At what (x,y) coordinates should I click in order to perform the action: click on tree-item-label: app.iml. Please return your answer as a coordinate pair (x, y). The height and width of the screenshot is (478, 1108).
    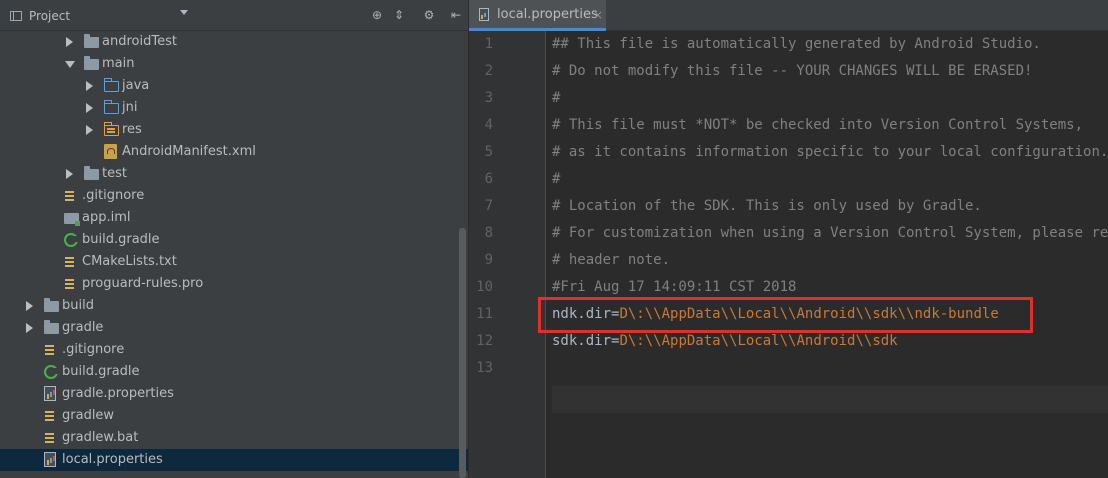
    Looking at the image, I should click on (106, 217).